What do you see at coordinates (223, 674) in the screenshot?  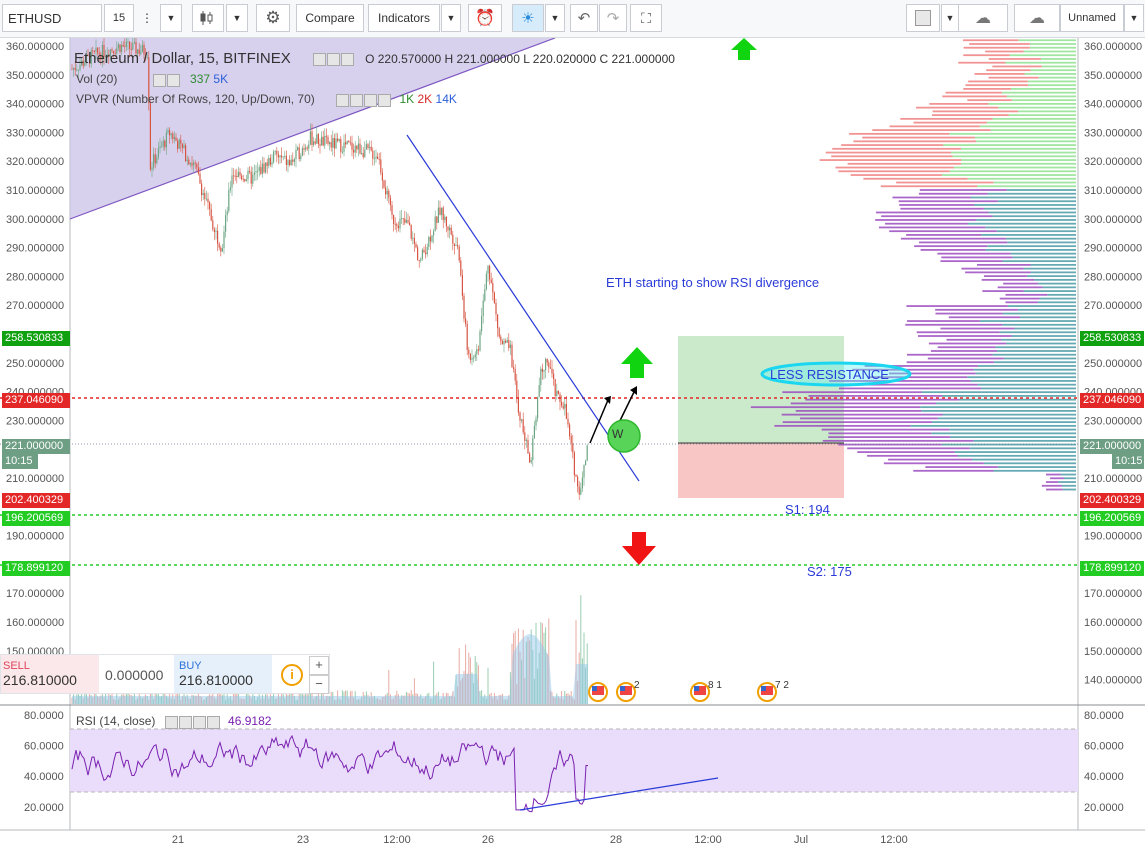 I see `buy-button: BUY 216.810000` at bounding box center [223, 674].